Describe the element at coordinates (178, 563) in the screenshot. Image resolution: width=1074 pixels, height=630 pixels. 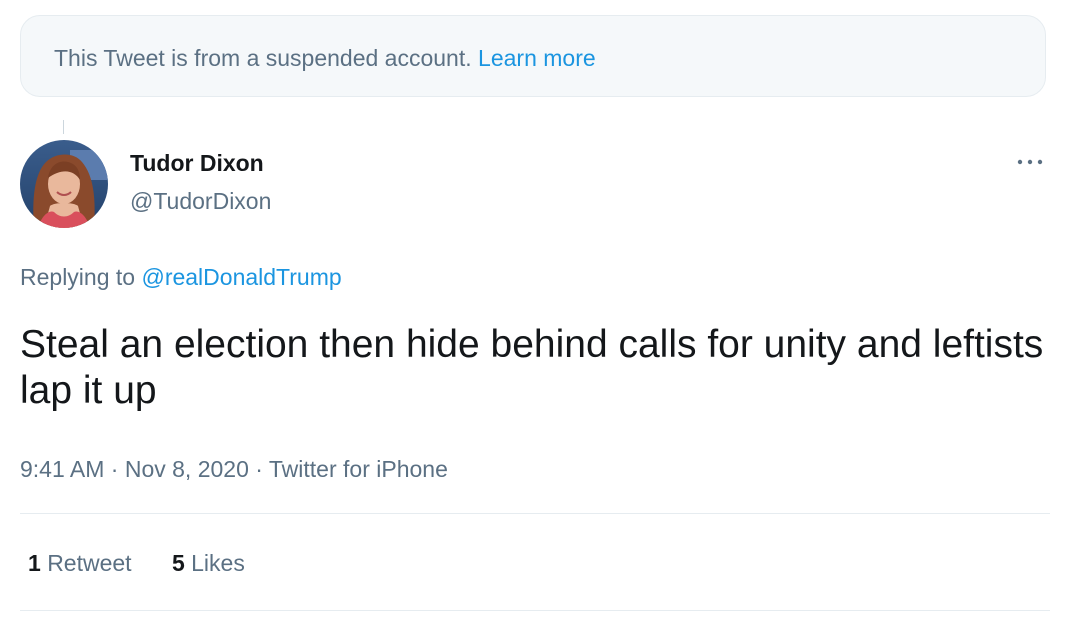
I see `likes-count: 5` at that location.